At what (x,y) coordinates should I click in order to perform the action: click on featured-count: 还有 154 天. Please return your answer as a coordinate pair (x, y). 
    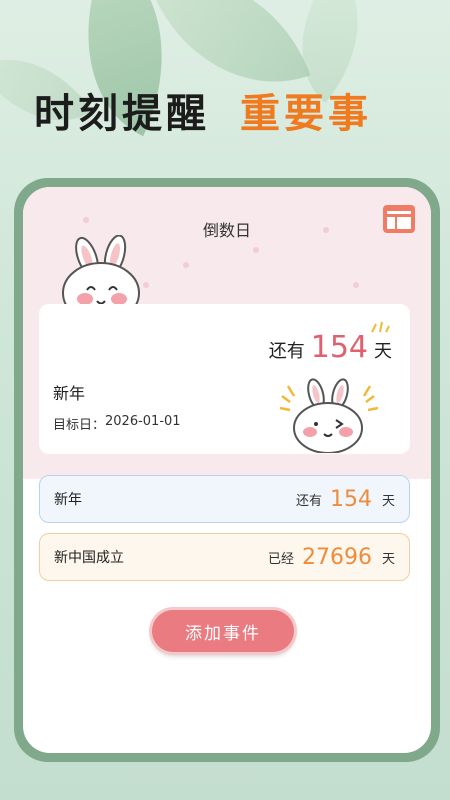
    Looking at the image, I should click on (330, 347).